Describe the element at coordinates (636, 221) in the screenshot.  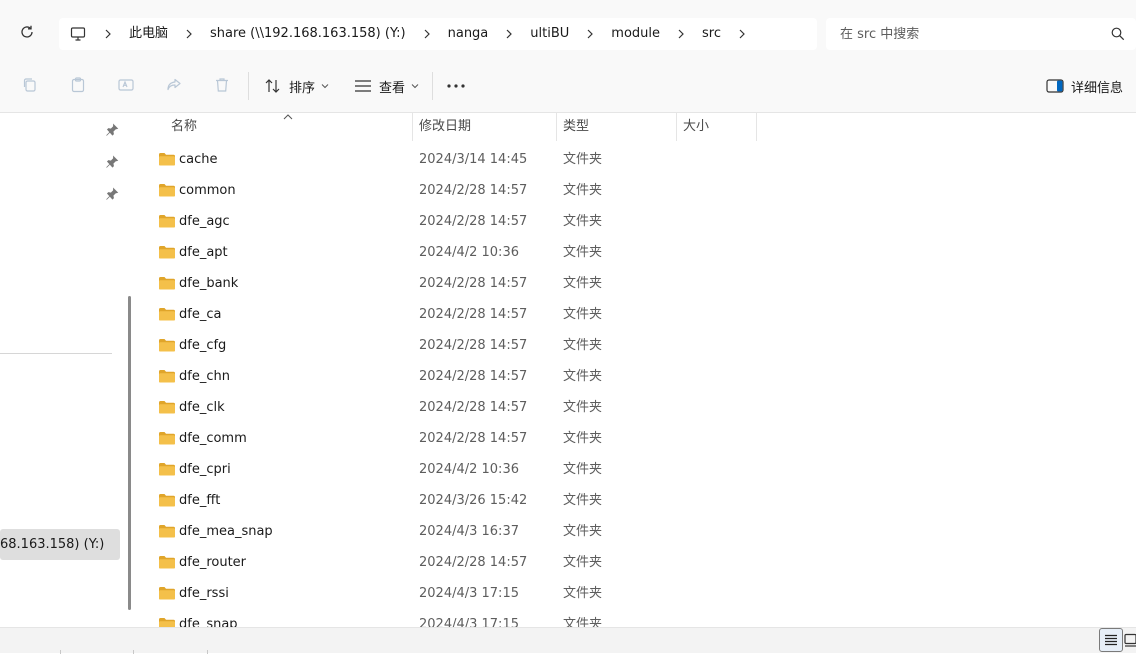
I see `file-row: dfe_agc 2024/2/28 14:57 文件夹` at that location.